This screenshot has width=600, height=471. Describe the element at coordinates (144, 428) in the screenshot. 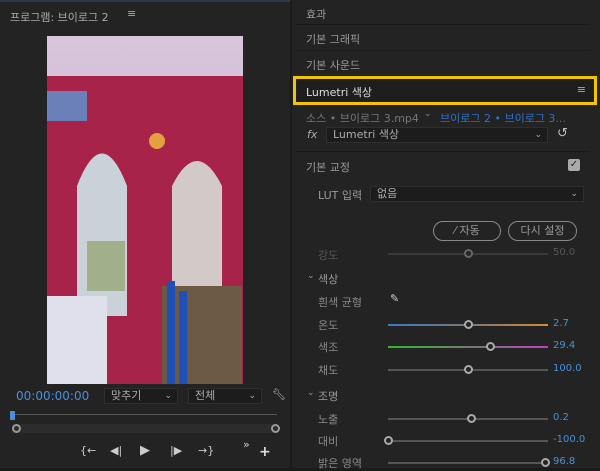

I see `zoom-bar` at that location.